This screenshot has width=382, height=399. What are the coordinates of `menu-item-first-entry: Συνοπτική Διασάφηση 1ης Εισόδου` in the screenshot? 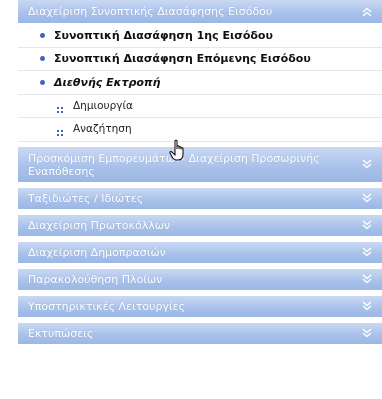 It's located at (200, 36).